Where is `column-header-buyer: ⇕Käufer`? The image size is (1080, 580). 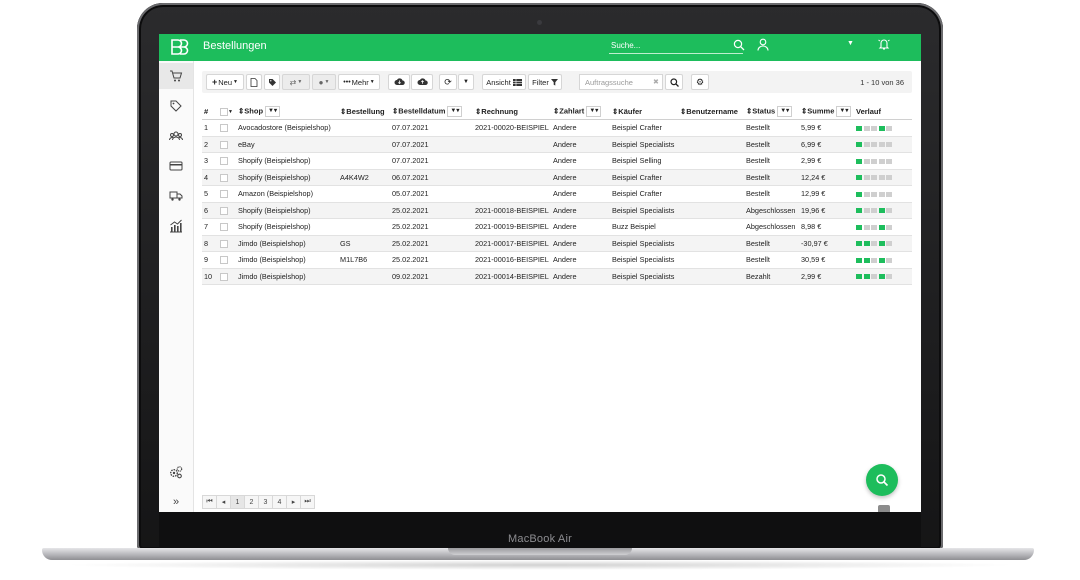
column-header-buyer: ⇕Käufer is located at coordinates (644, 111).